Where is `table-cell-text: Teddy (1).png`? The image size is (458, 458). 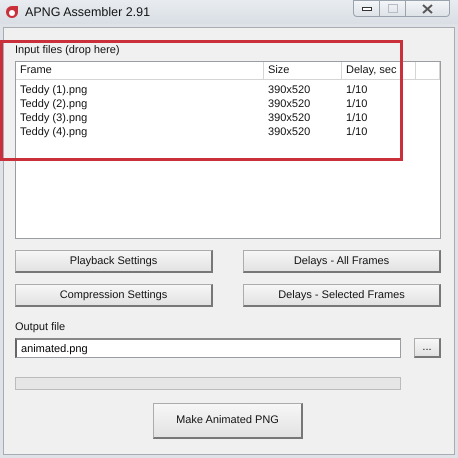
table-cell-text: Teddy (1).png is located at coordinates (53, 90).